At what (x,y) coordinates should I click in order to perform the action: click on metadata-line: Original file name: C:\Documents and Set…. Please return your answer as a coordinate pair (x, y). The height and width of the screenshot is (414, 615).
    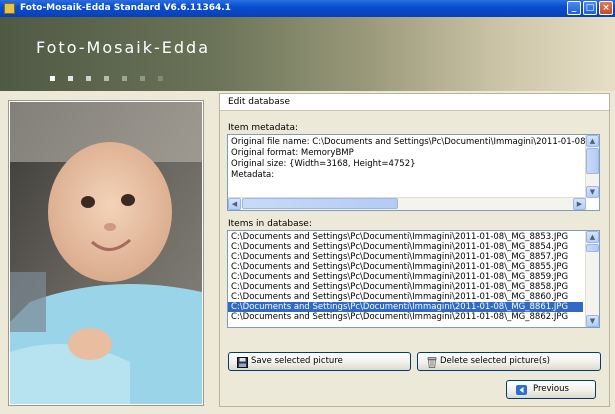
    Looking at the image, I should click on (410, 142).